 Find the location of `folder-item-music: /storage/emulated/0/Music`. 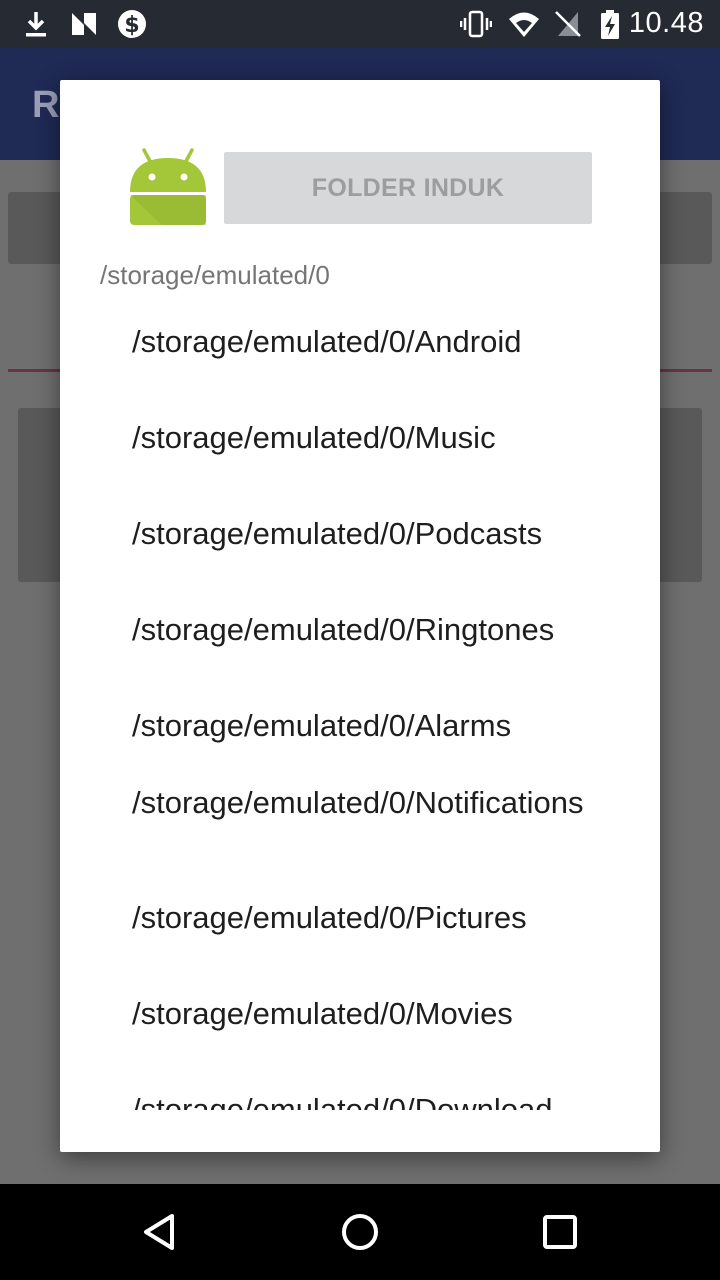

folder-item-music: /storage/emulated/0/Music is located at coordinates (372, 438).